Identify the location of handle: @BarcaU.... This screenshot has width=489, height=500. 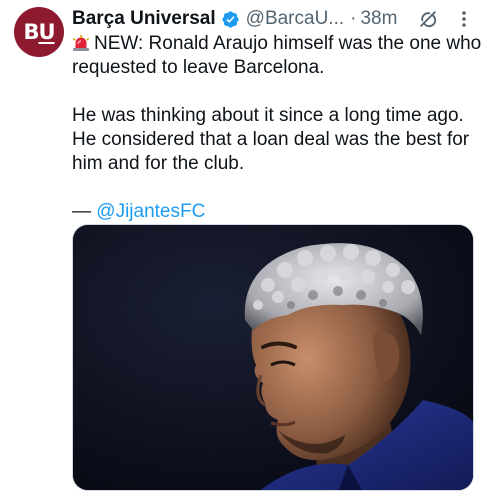
(295, 19).